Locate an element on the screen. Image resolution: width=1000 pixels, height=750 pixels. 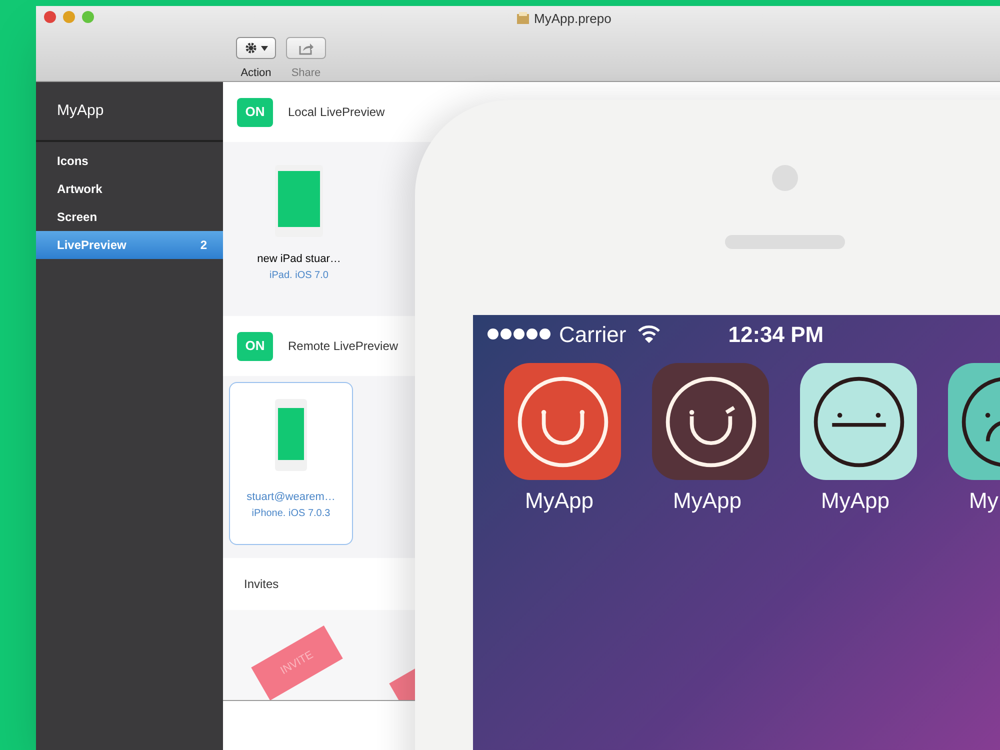
app-label: My is located at coordinates (984, 501).